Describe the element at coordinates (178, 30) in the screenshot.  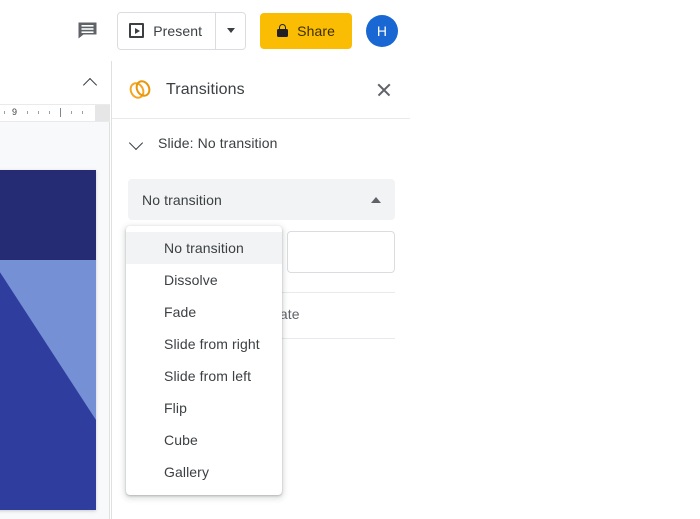
I see `present-label: Present` at that location.